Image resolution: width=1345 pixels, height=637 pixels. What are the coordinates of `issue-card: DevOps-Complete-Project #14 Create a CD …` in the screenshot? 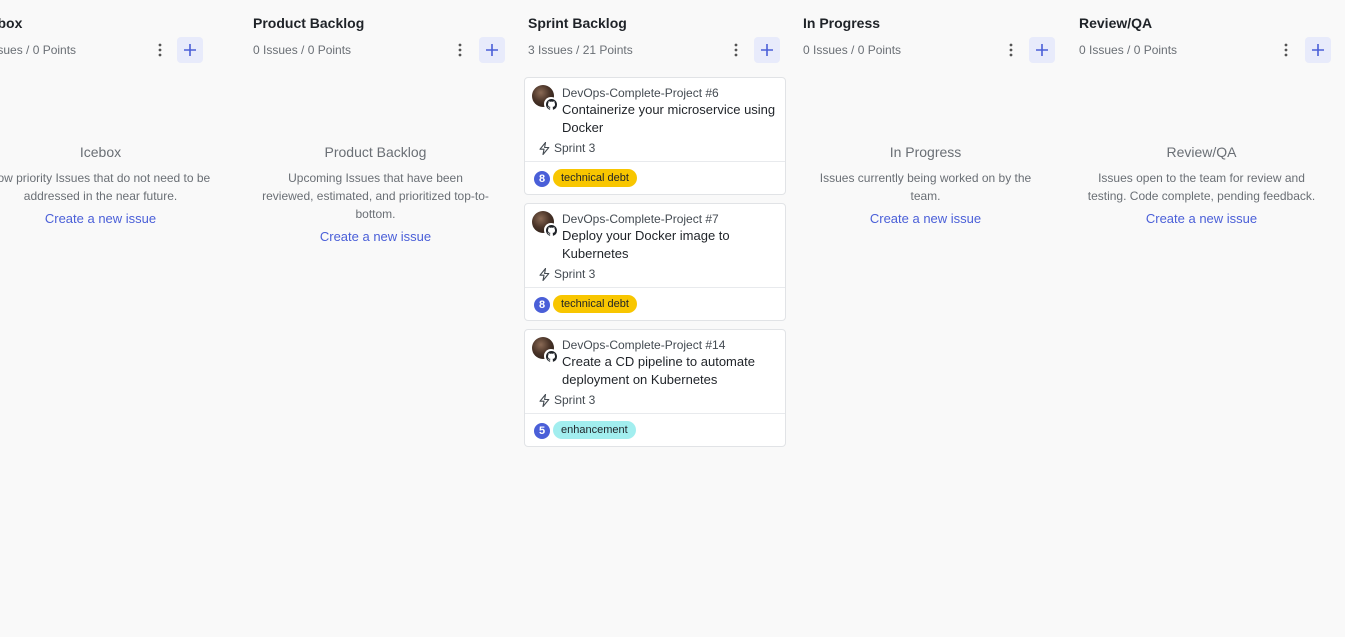 It's located at (655, 388).